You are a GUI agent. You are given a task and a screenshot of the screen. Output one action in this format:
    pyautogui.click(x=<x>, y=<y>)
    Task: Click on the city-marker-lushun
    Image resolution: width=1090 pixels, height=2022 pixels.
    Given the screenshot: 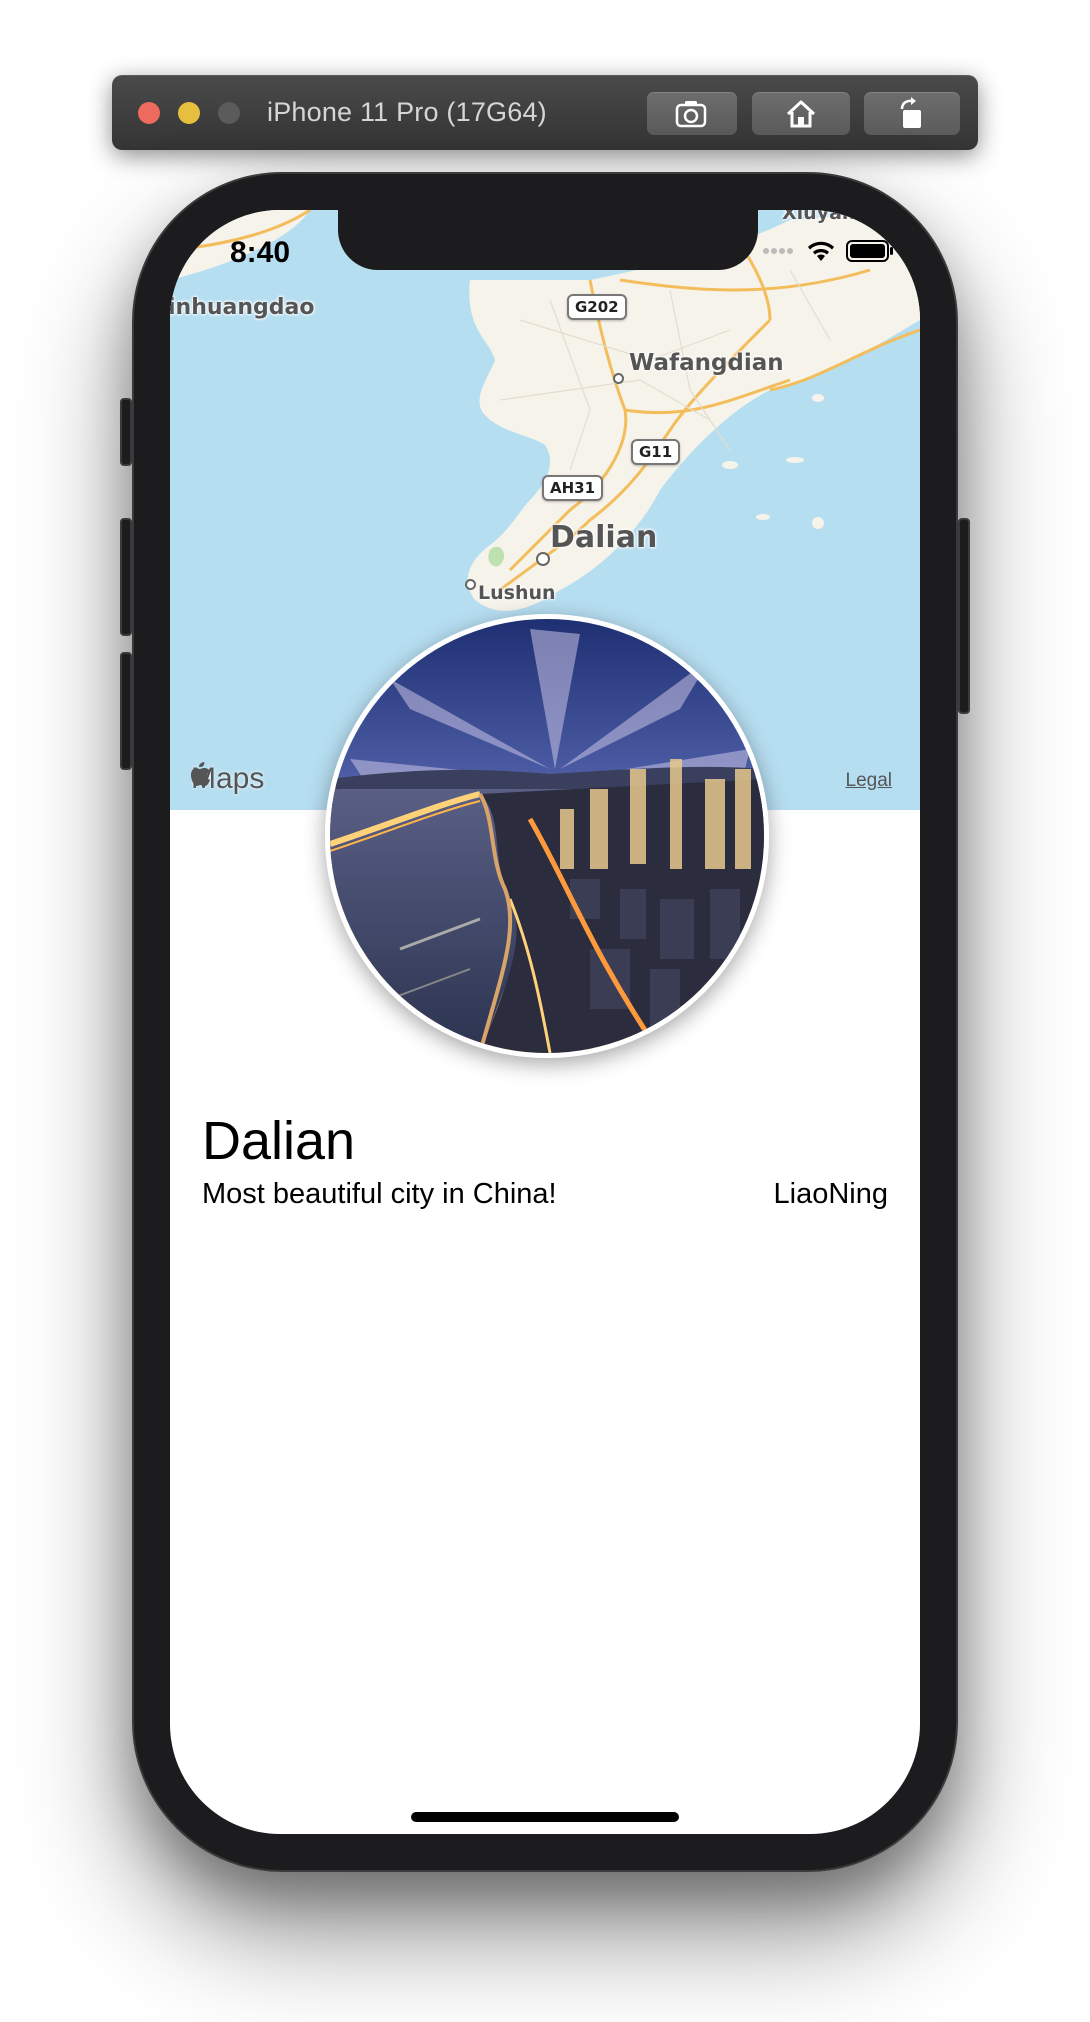 What is the action you would take?
    pyautogui.click(x=470, y=584)
    